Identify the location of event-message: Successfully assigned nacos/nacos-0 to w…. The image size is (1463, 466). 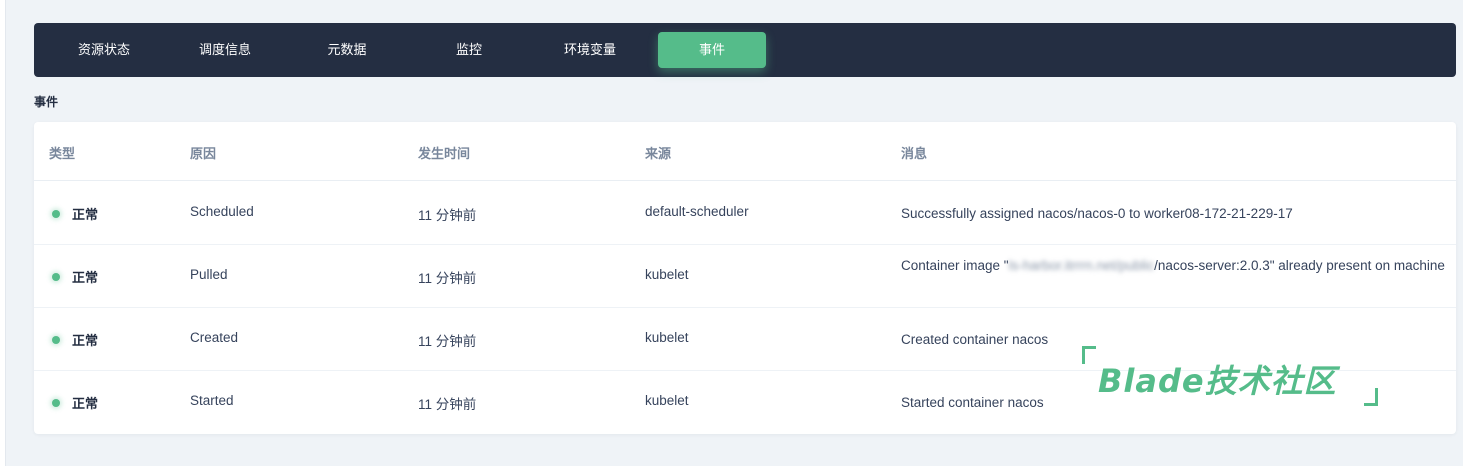
(1097, 213).